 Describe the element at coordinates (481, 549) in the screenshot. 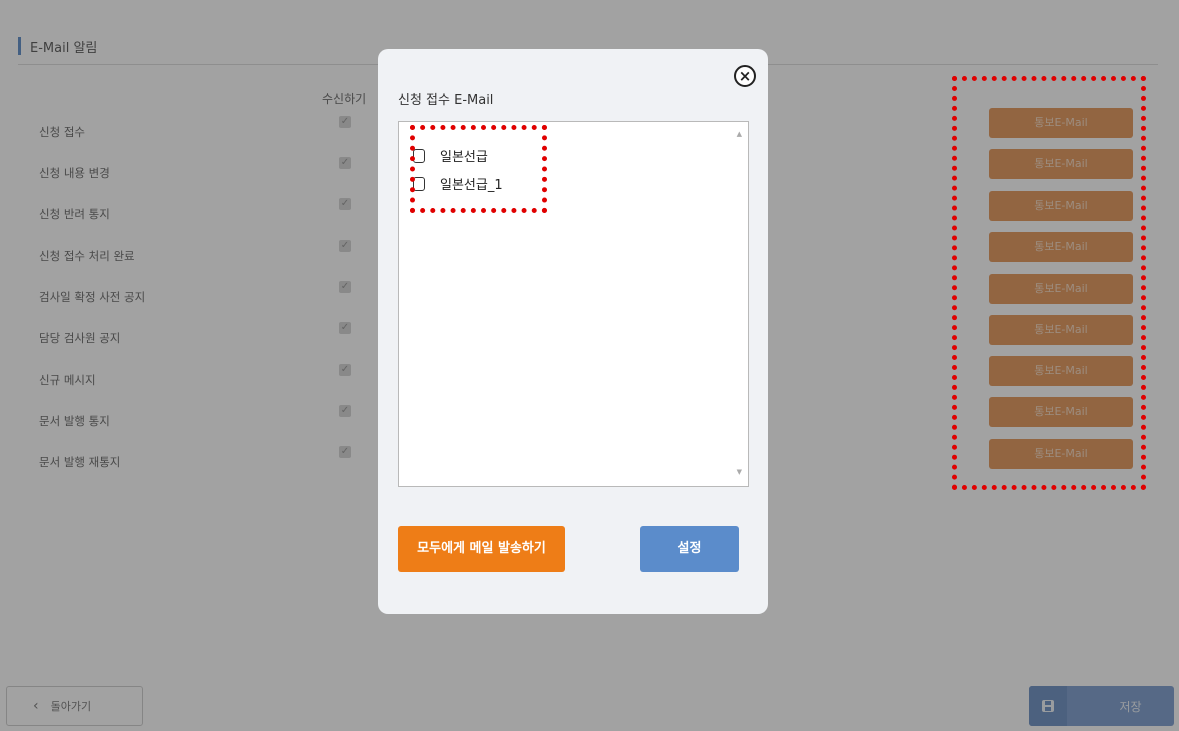

I see `send-all-email-button: 모두에게 메일 발송하기` at that location.